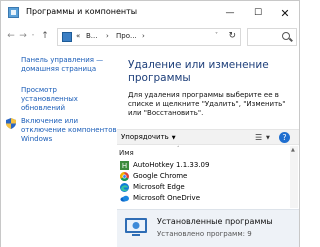 This screenshot has height=247, width=320. Describe the element at coordinates (201, 187) in the screenshot. I see `list-item: Microsoft Edge` at that location.